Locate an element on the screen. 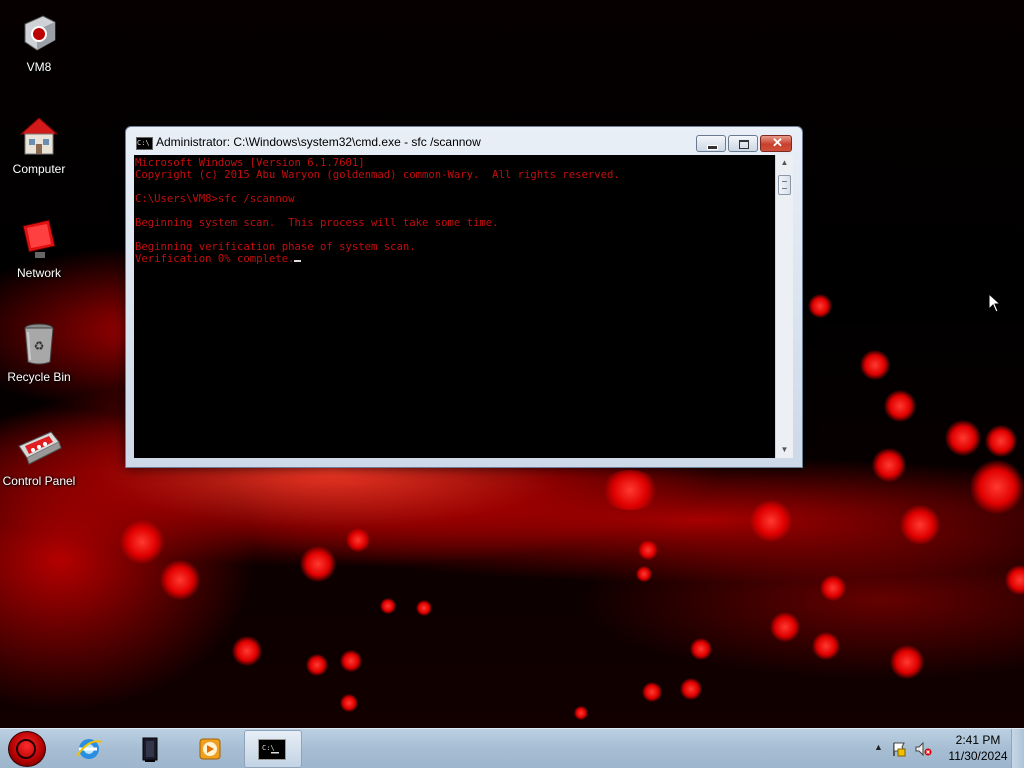 The image size is (1024, 768). desktop-icon-label: VM8 is located at coordinates (39, 67).